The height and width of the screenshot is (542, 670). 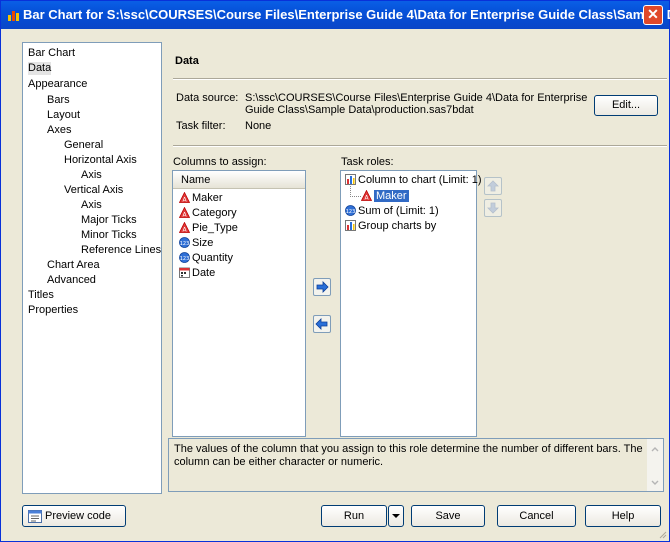 I want to click on unassign-left-button, so click(x=322, y=324).